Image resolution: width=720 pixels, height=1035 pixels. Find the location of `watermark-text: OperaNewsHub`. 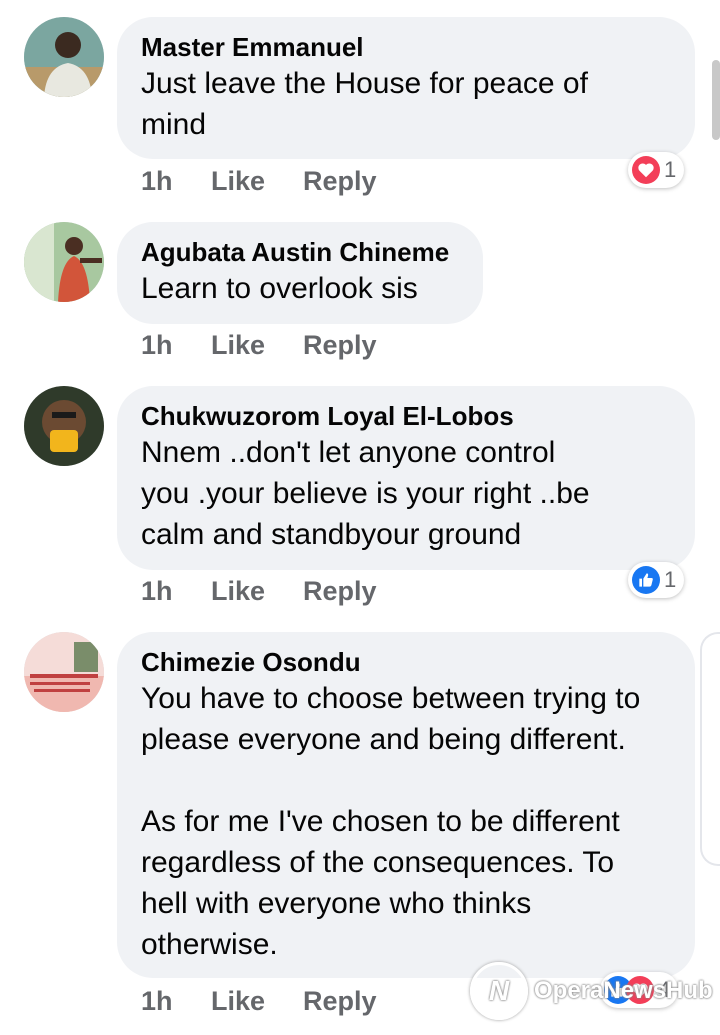

watermark-text: OperaNewsHub is located at coordinates (623, 990).